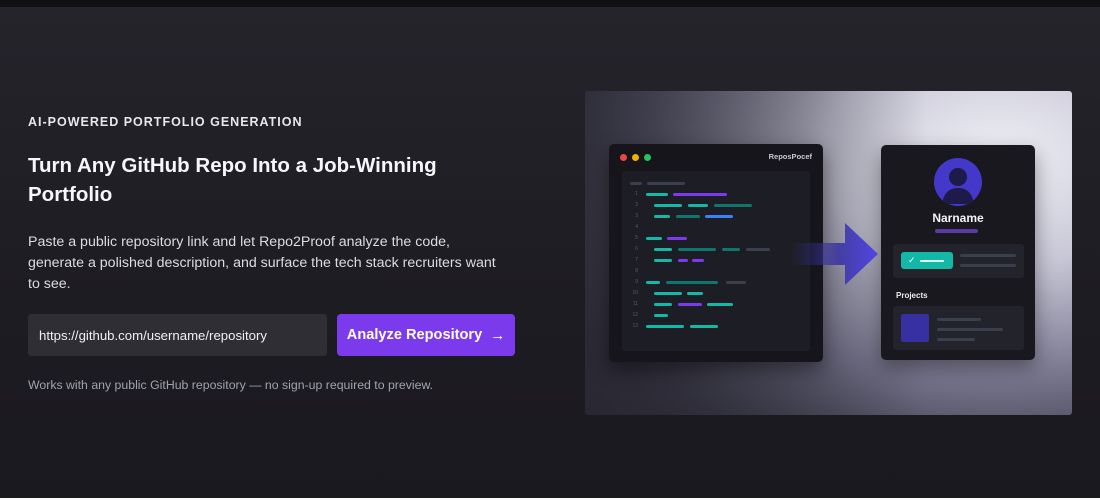  I want to click on project-thumbnail, so click(915, 328).